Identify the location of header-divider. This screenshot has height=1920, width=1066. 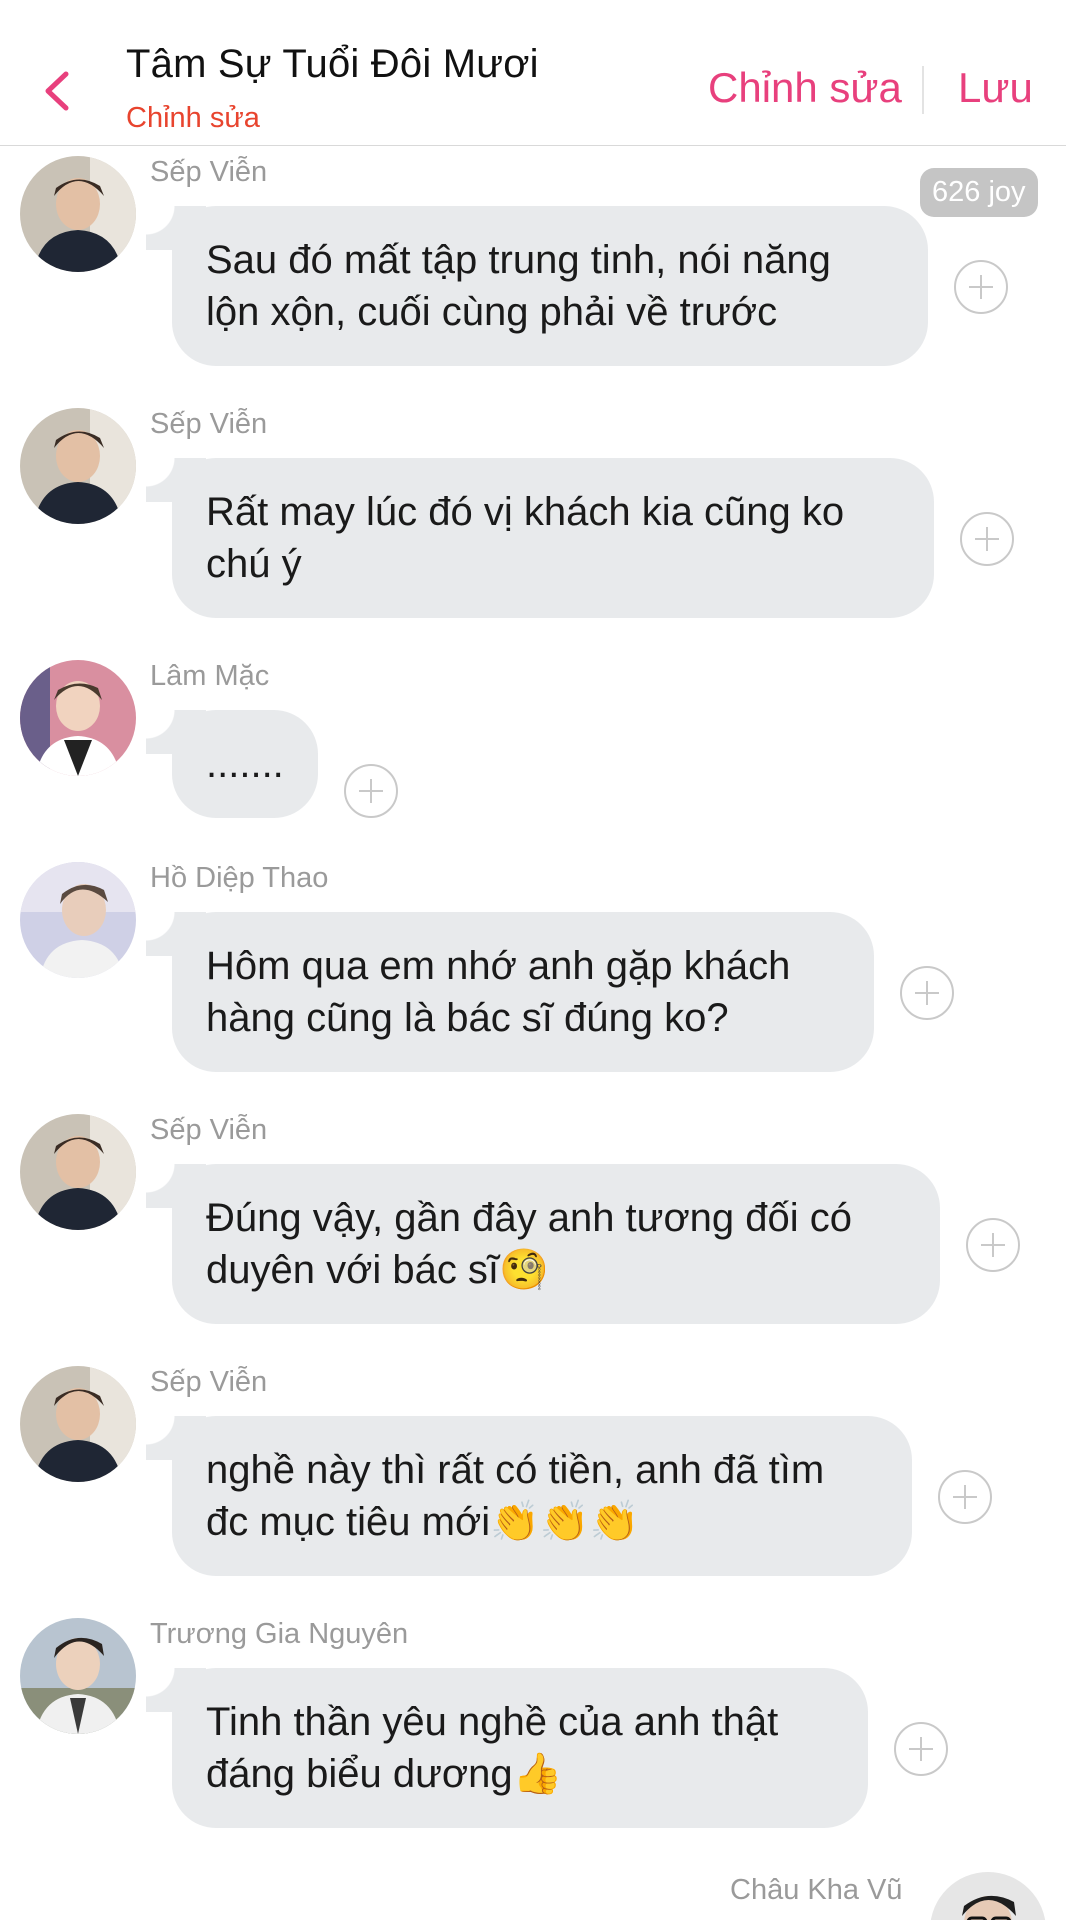
(923, 90).